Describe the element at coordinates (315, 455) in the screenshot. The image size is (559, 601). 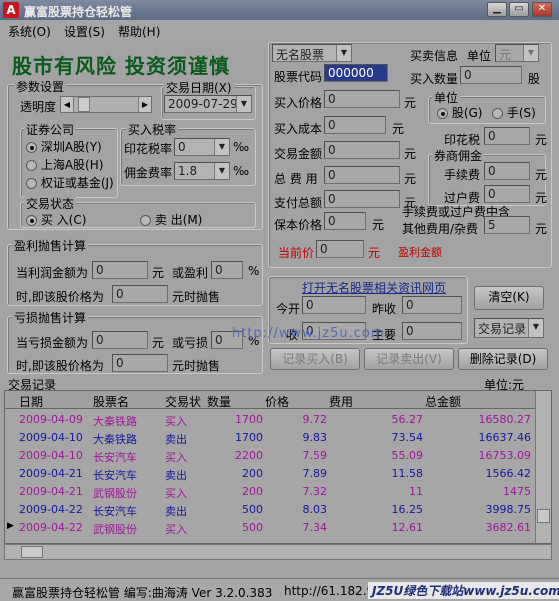
I see `cell-price: 7.59` at that location.